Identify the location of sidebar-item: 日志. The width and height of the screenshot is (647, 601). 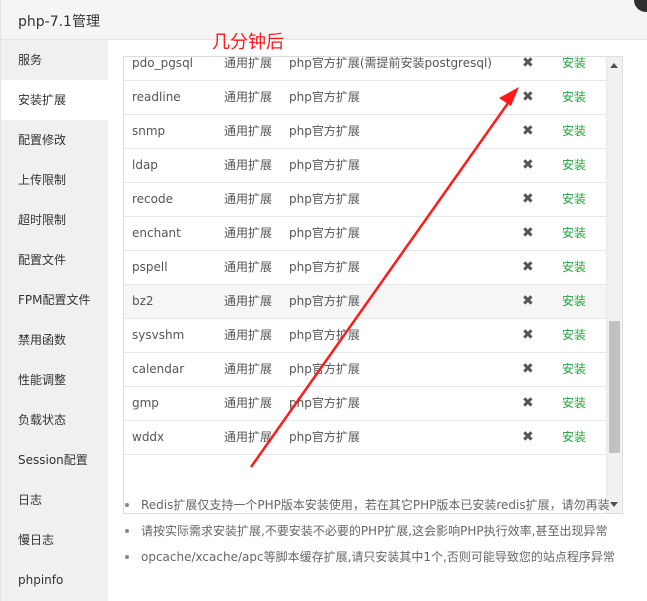
(54, 500).